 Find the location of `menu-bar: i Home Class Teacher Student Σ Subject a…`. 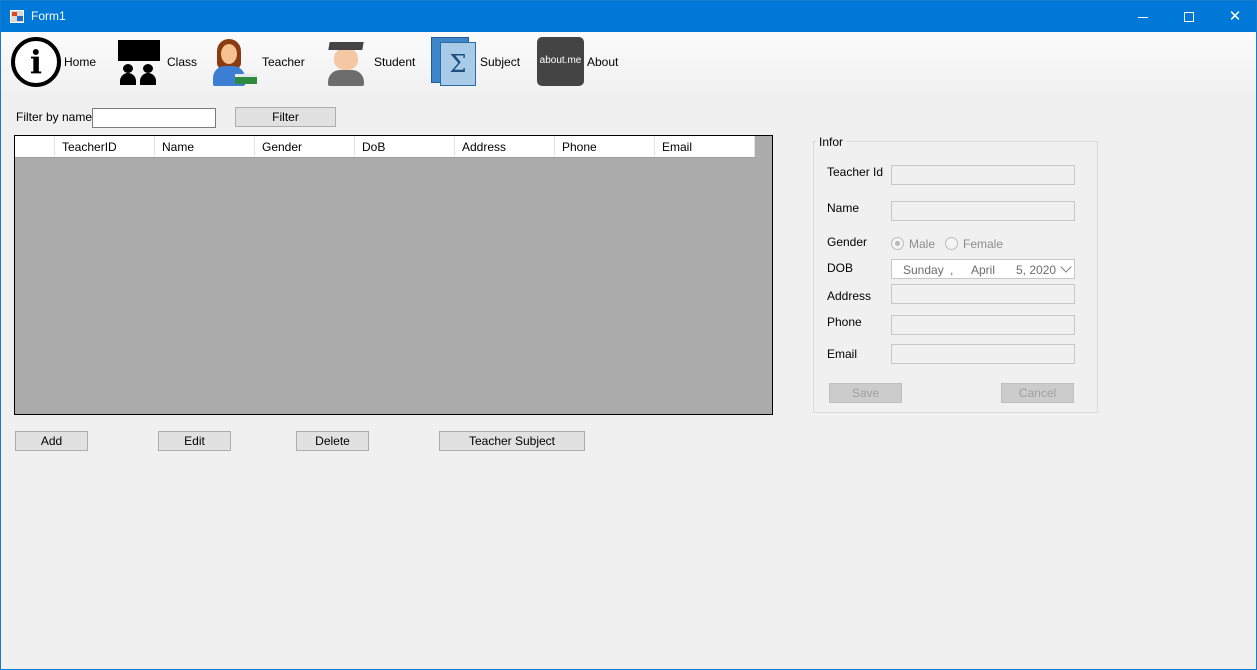

menu-bar: i Home Class Teacher Student Σ Subject a… is located at coordinates (628, 61).